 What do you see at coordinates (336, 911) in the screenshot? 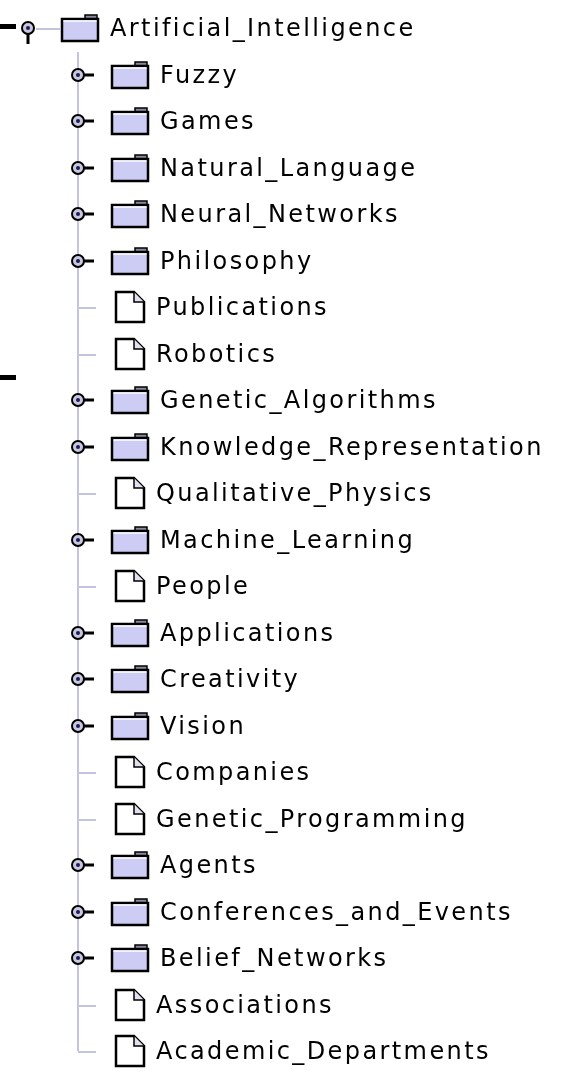
I see `node-label: Conferences_and_Events` at bounding box center [336, 911].